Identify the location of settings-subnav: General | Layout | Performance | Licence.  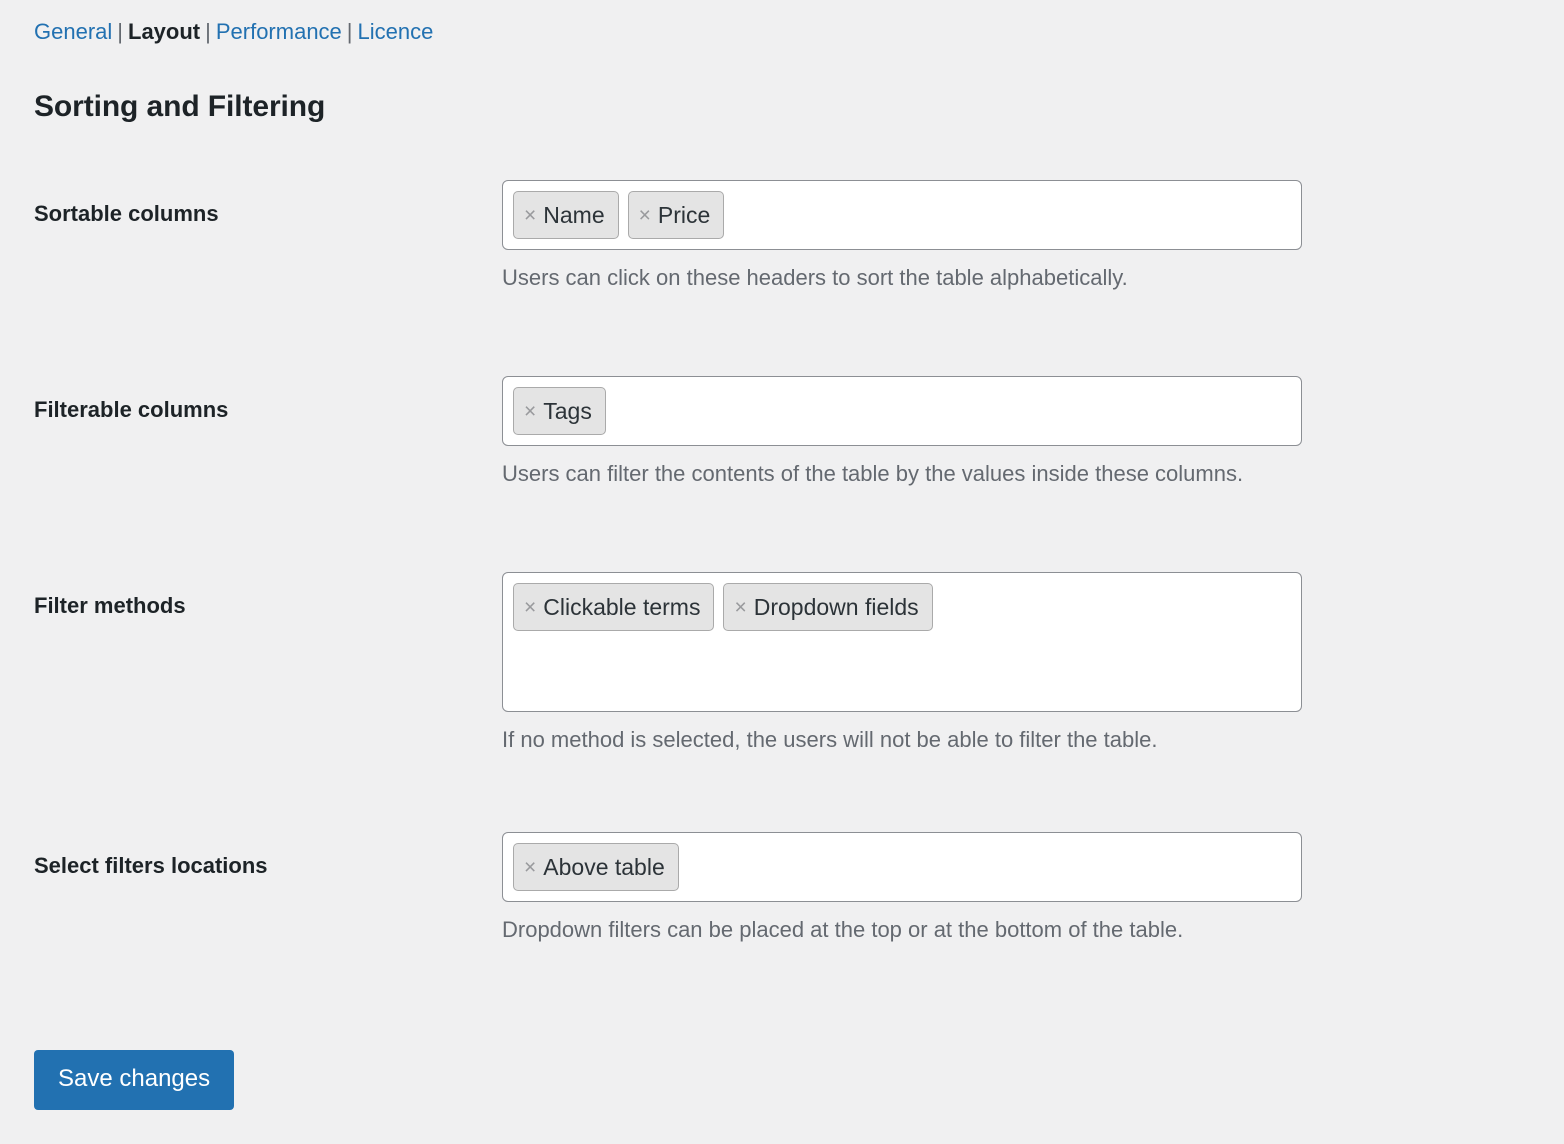
(233, 32).